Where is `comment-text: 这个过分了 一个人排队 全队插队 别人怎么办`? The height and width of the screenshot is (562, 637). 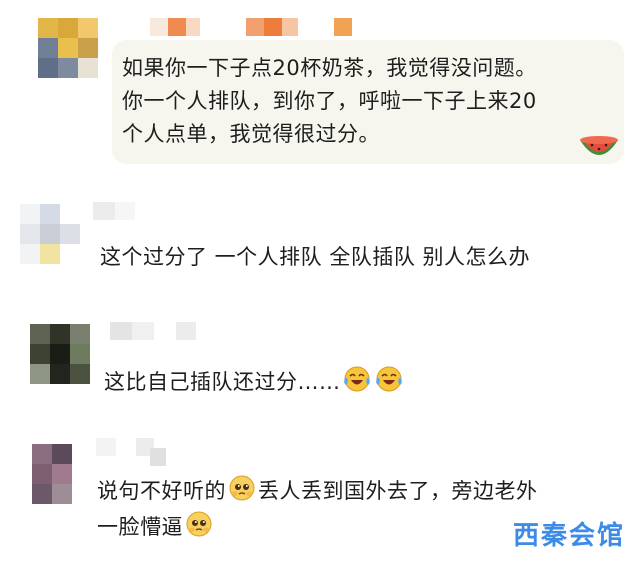
comment-text: 这个过分了 一个人排队 全队插队 别人怎么办 is located at coordinates (315, 257).